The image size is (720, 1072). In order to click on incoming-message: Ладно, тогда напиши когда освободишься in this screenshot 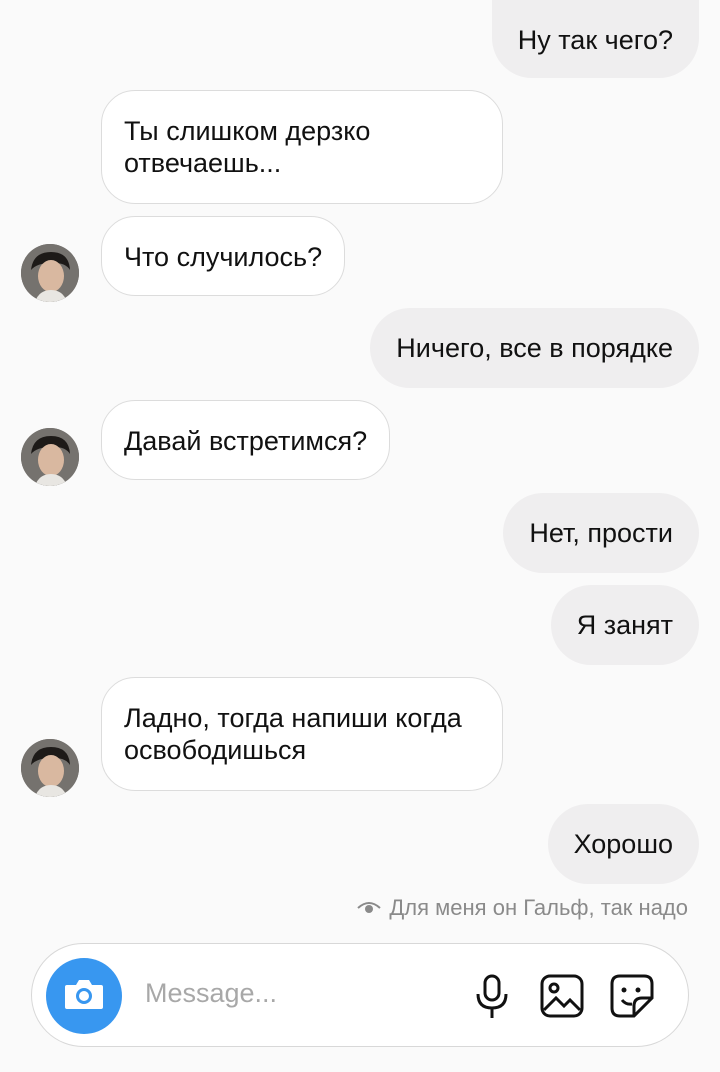, I will do `click(302, 734)`.